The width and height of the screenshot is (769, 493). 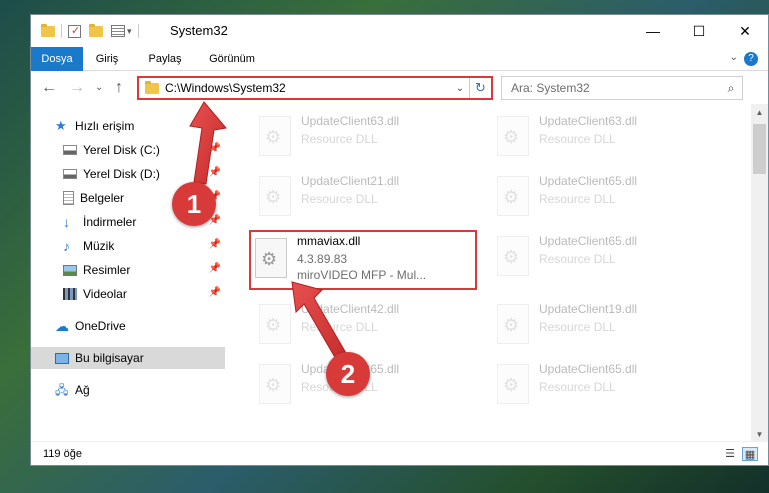 I want to click on drive-icon, so click(x=70, y=174).